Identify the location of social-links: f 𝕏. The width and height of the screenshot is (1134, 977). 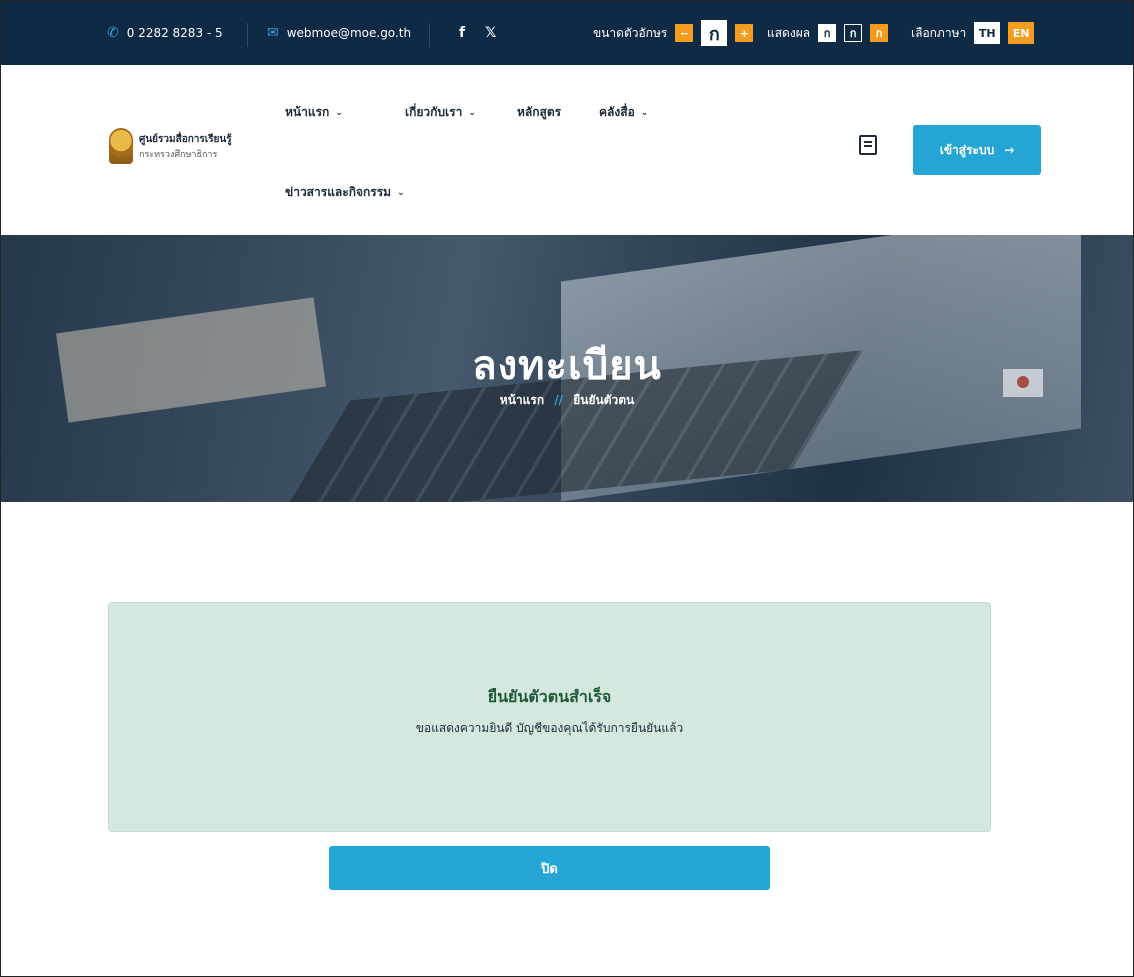
(483, 33).